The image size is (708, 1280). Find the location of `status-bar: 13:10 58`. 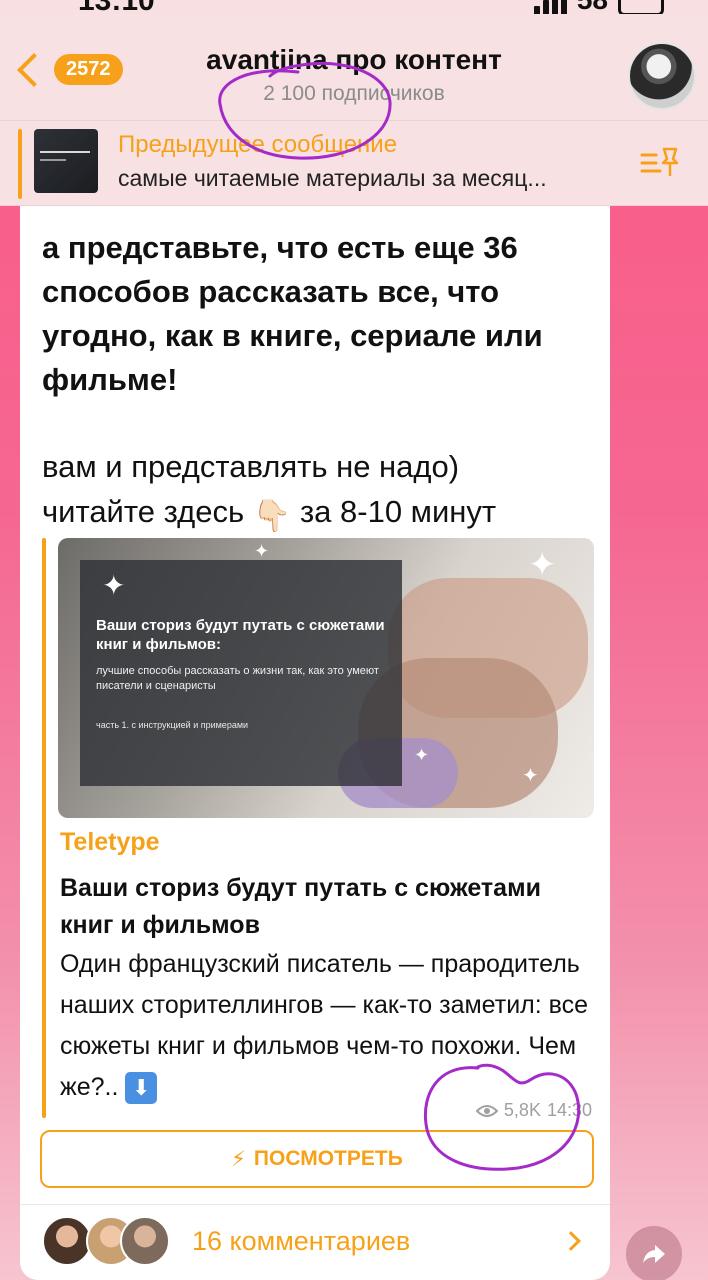

status-bar: 13:10 58 is located at coordinates (354, 7).